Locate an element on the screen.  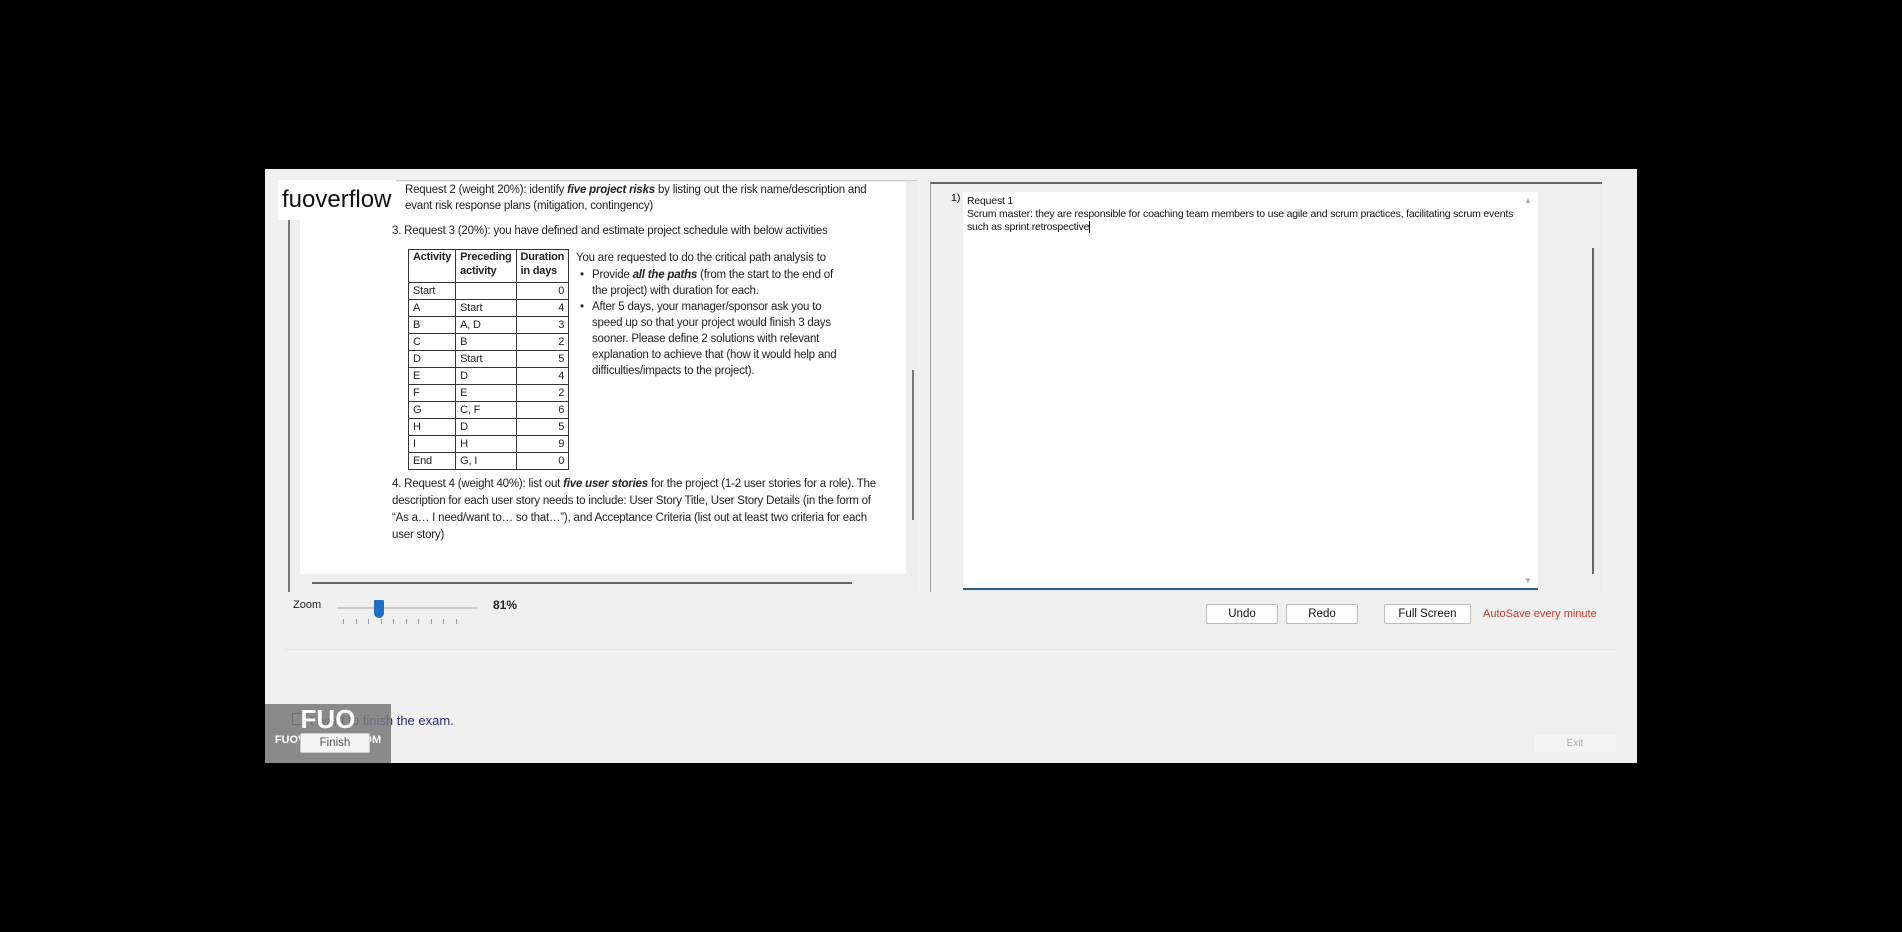
autosave-notice: AutoSave every minute is located at coordinates (1540, 614).